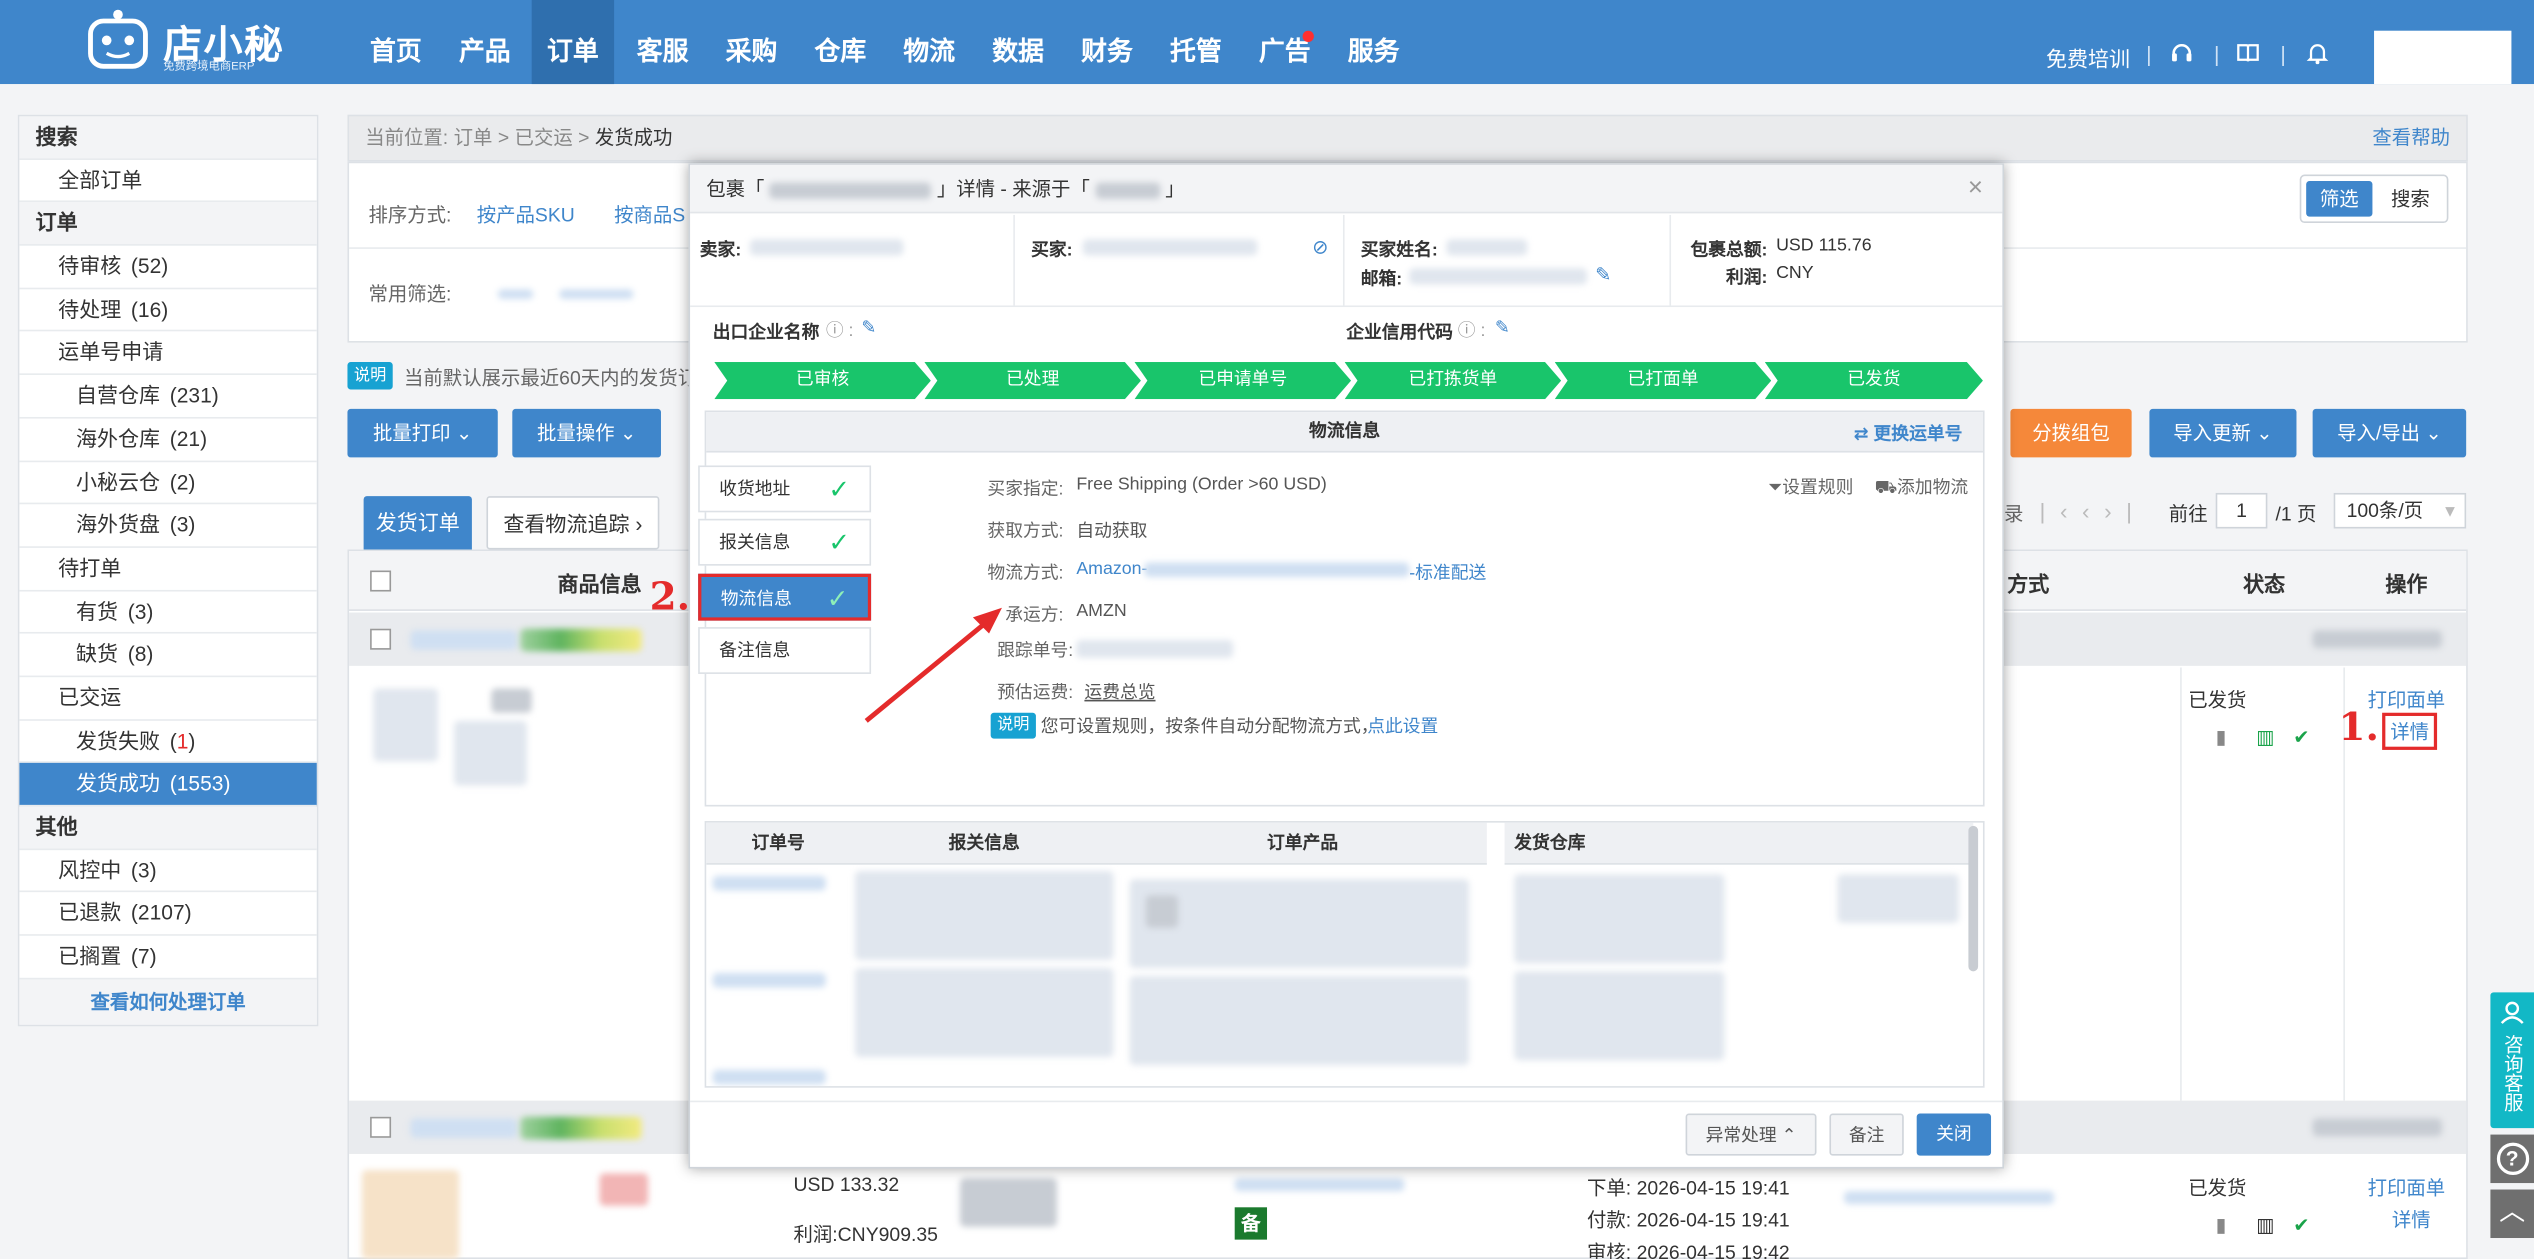  Describe the element at coordinates (2512, 1214) in the screenshot. I see `back-to-top-icon: ︿` at that location.